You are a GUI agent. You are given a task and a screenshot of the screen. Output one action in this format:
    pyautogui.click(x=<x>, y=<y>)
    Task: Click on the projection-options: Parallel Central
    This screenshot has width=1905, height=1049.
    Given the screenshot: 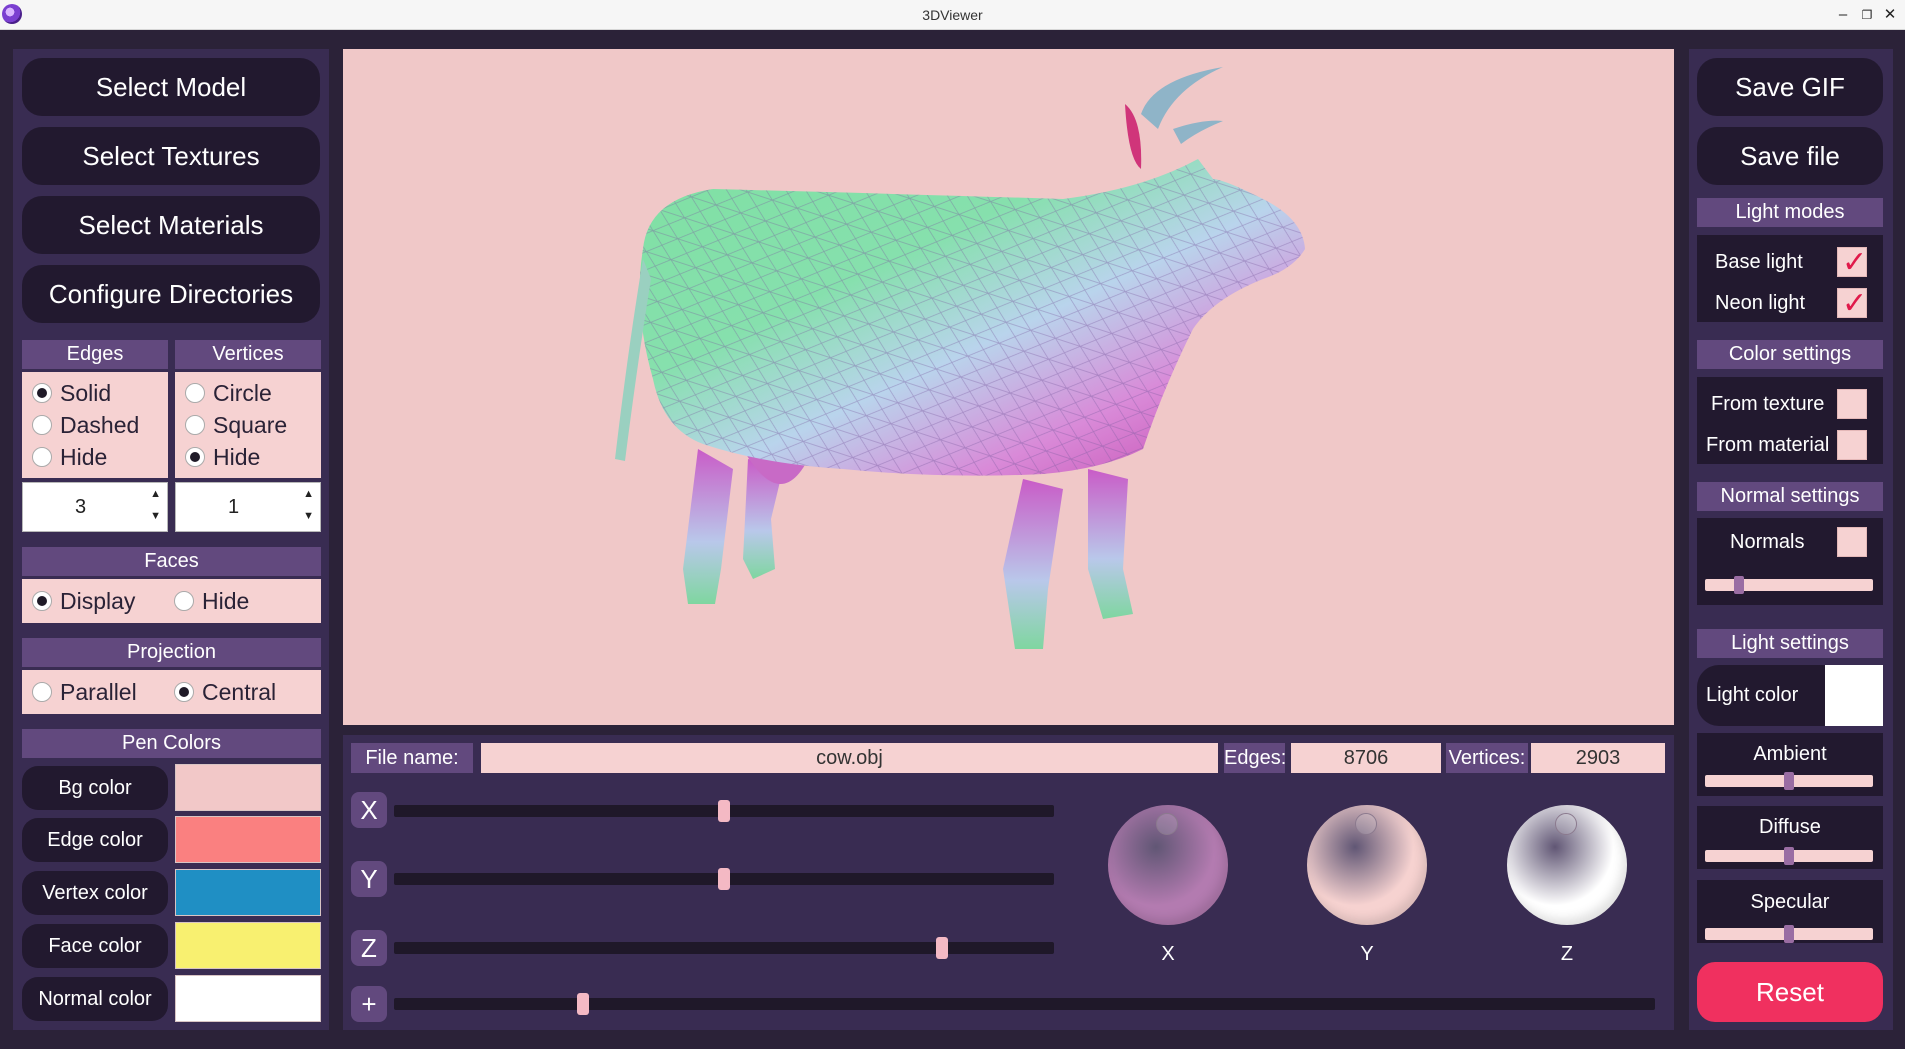 What is the action you would take?
    pyautogui.click(x=171, y=692)
    